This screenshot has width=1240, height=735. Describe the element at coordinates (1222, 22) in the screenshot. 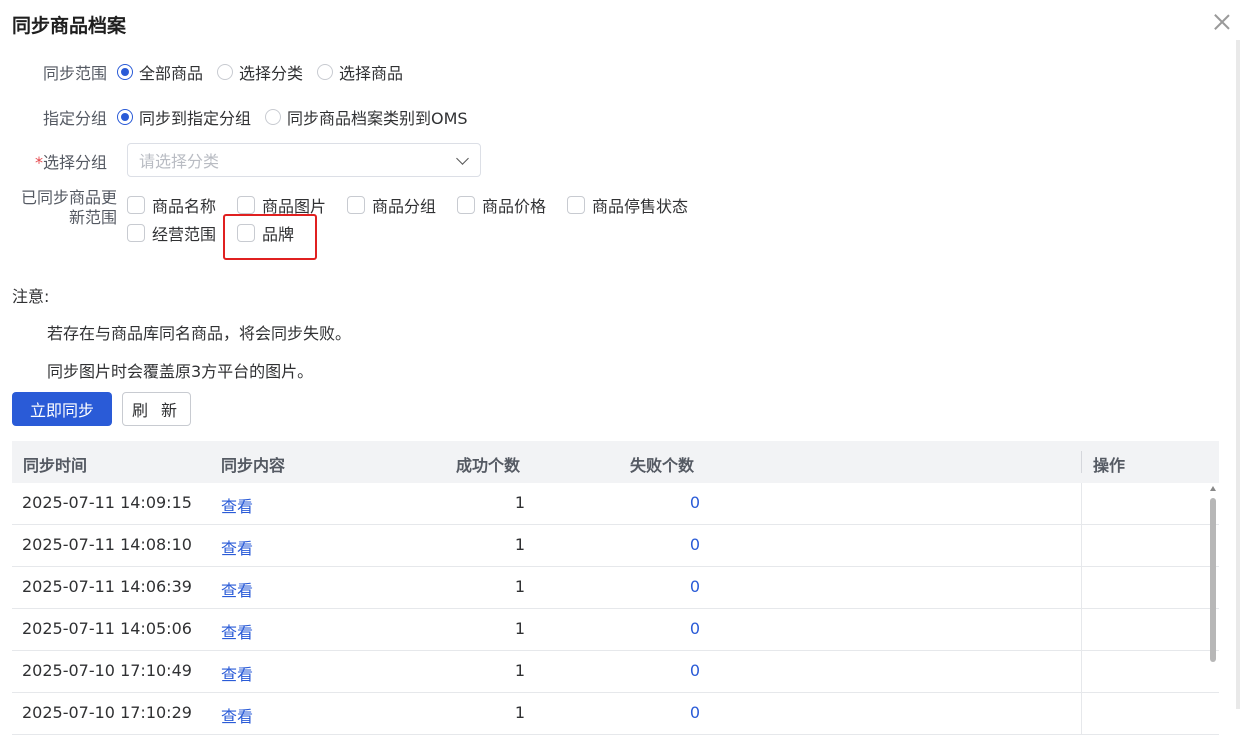

I see `close-icon` at that location.